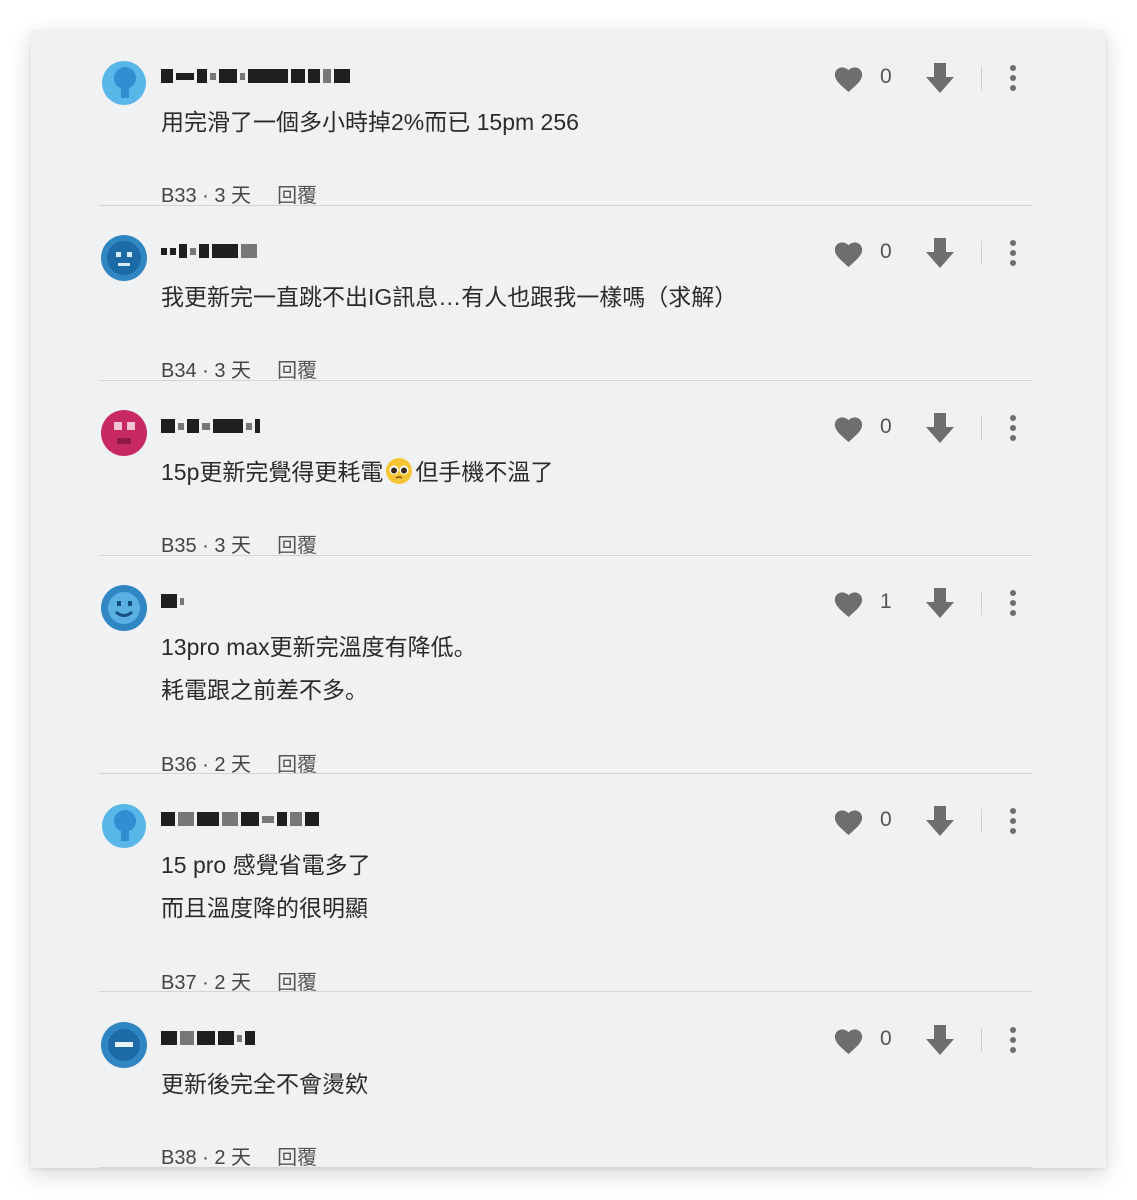  I want to click on comment-item: 更新後完全不會燙欸 B38 · 2 天回覆 0, so click(565, 1094).